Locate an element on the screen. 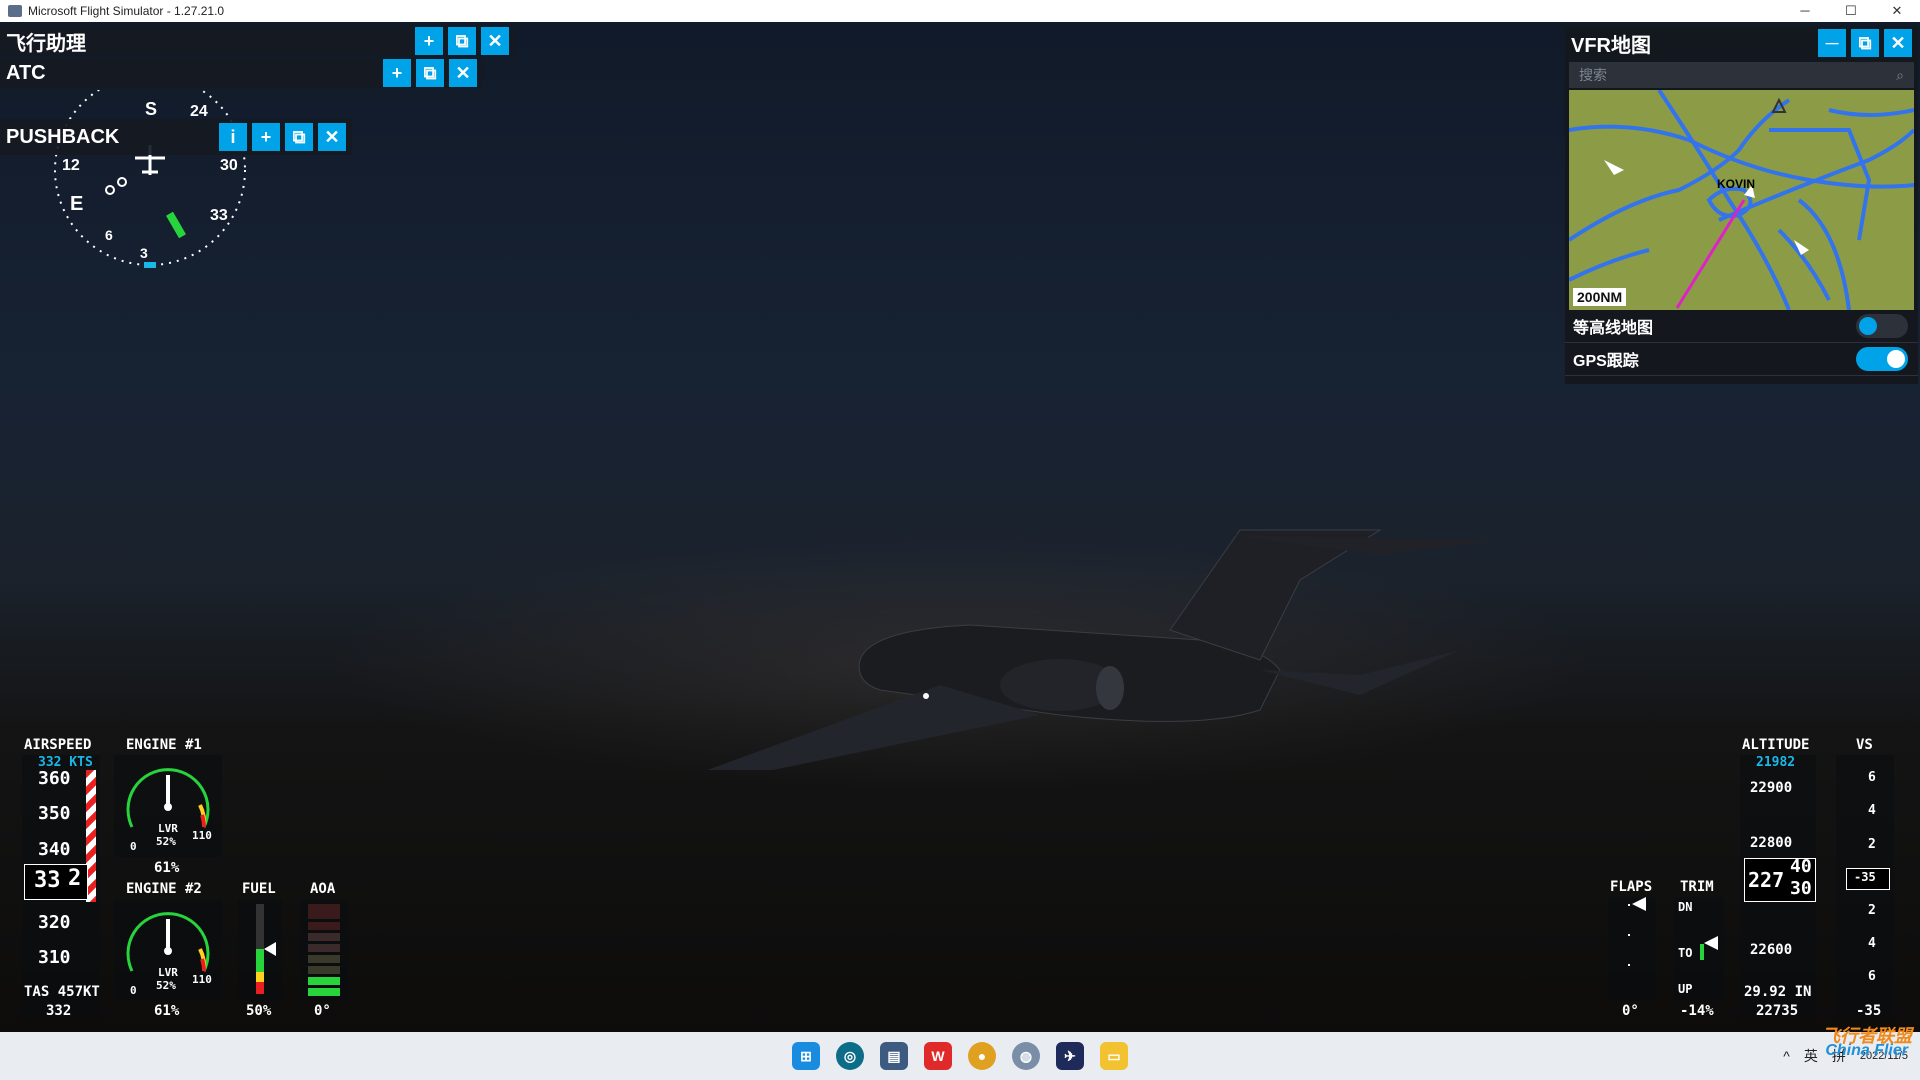 The height and width of the screenshot is (1080, 1920). atc-panel: ATC + ⧉ ✕ is located at coordinates (241, 73).